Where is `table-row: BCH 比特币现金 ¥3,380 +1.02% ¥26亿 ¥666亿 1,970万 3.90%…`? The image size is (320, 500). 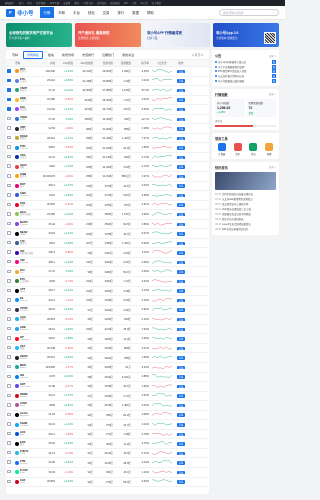 table-row: BCH 比特币现金 ¥3,380 +1.02% ¥26亿 ¥666亿 1,970万 3.90%… is located at coordinates (107, 215).